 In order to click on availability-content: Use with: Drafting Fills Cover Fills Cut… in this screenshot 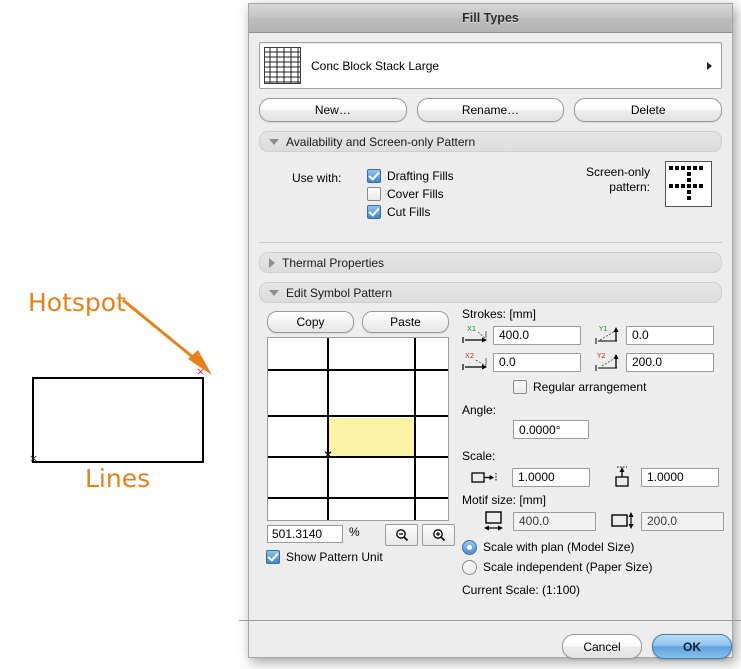, I will do `click(490, 193)`.